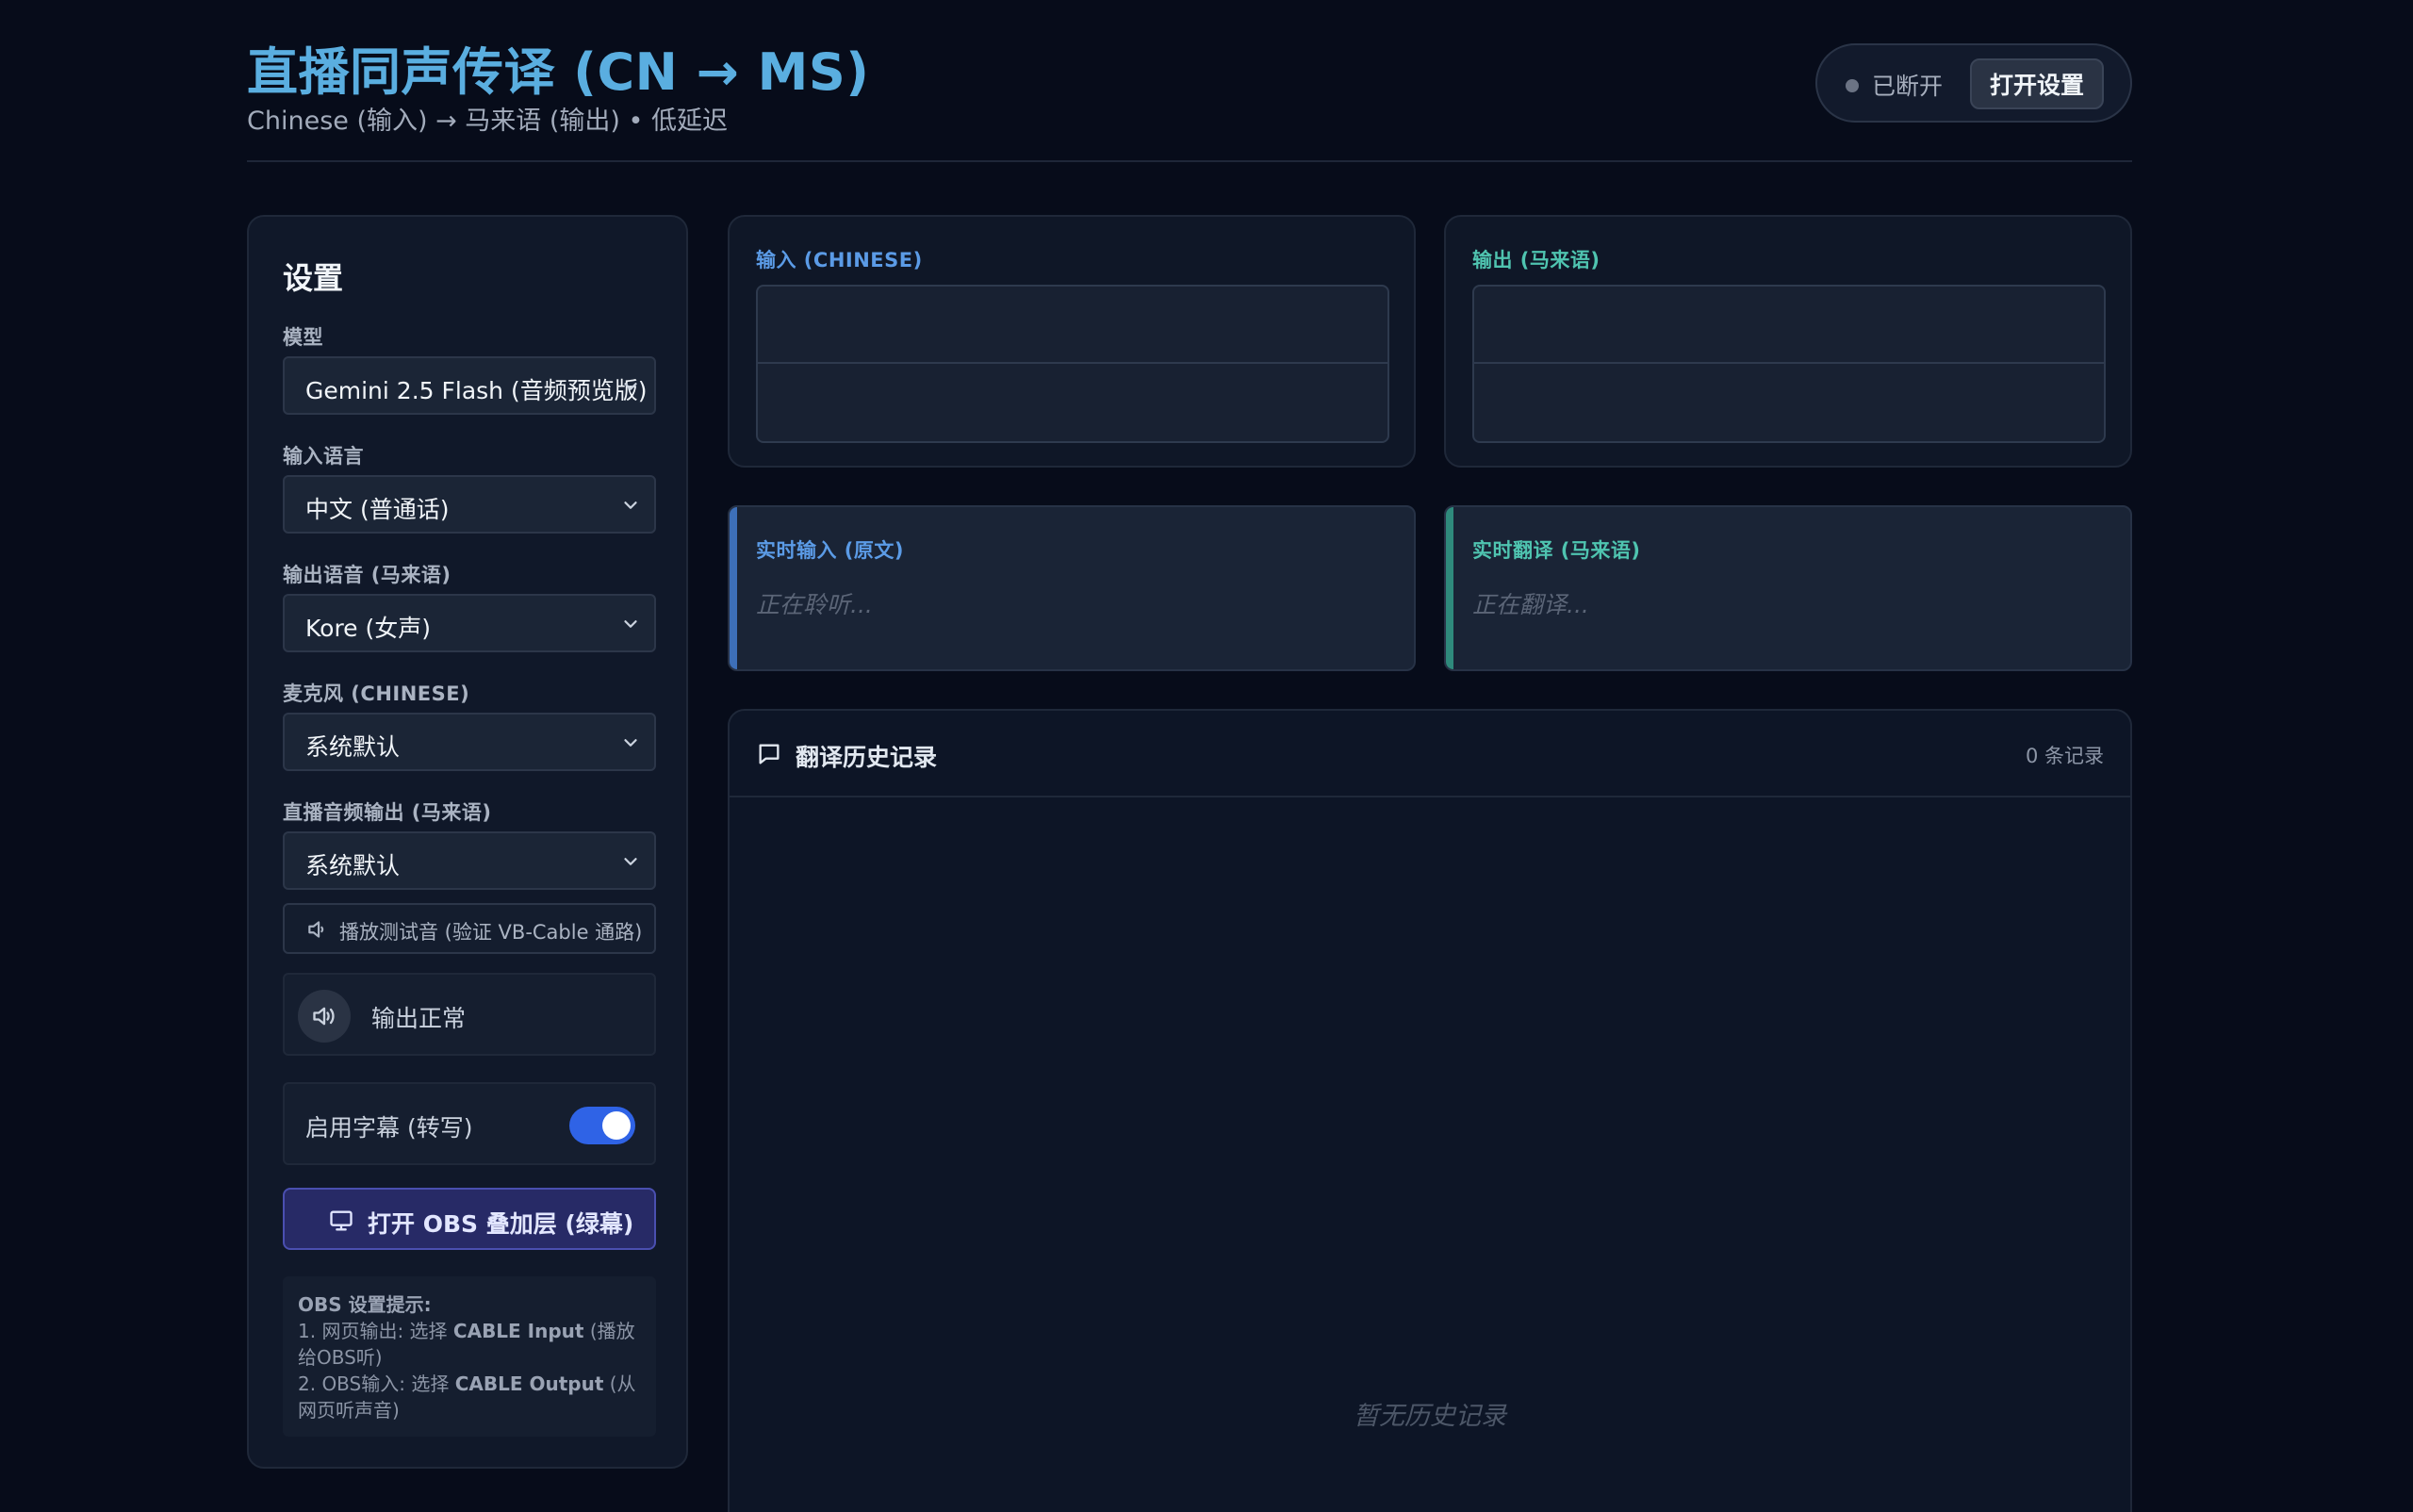  What do you see at coordinates (467, 1397) in the screenshot?
I see `hint-line-2: 2. OBS输入: 选择 CABLE Output (从网页听声音)` at bounding box center [467, 1397].